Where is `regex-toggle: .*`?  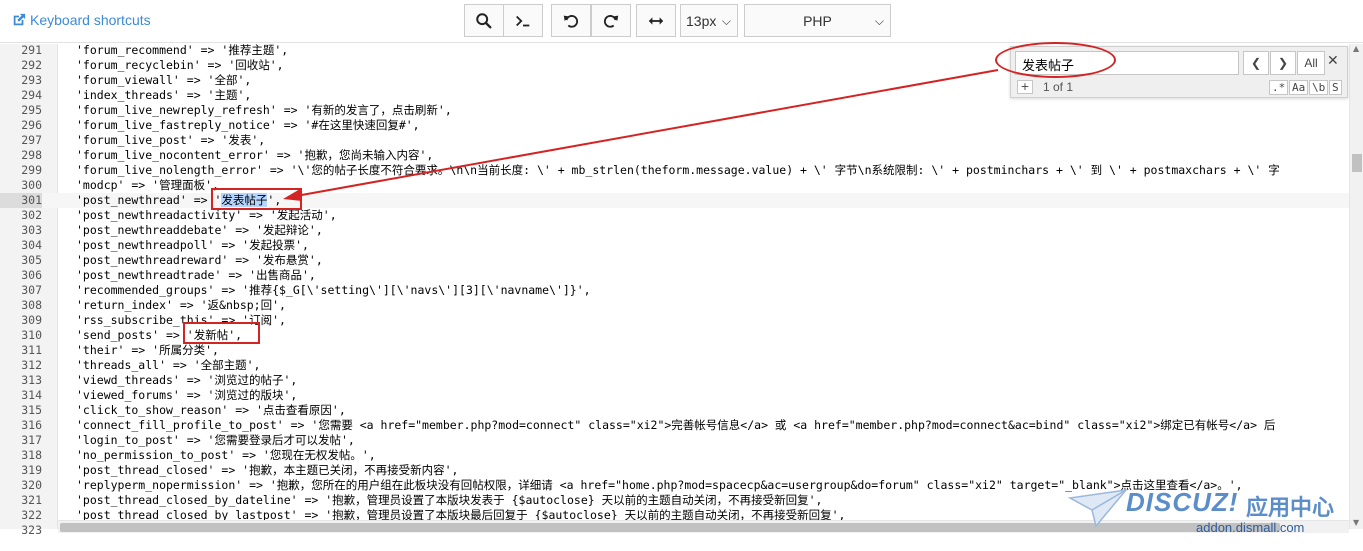
regex-toggle: .* is located at coordinates (1279, 87).